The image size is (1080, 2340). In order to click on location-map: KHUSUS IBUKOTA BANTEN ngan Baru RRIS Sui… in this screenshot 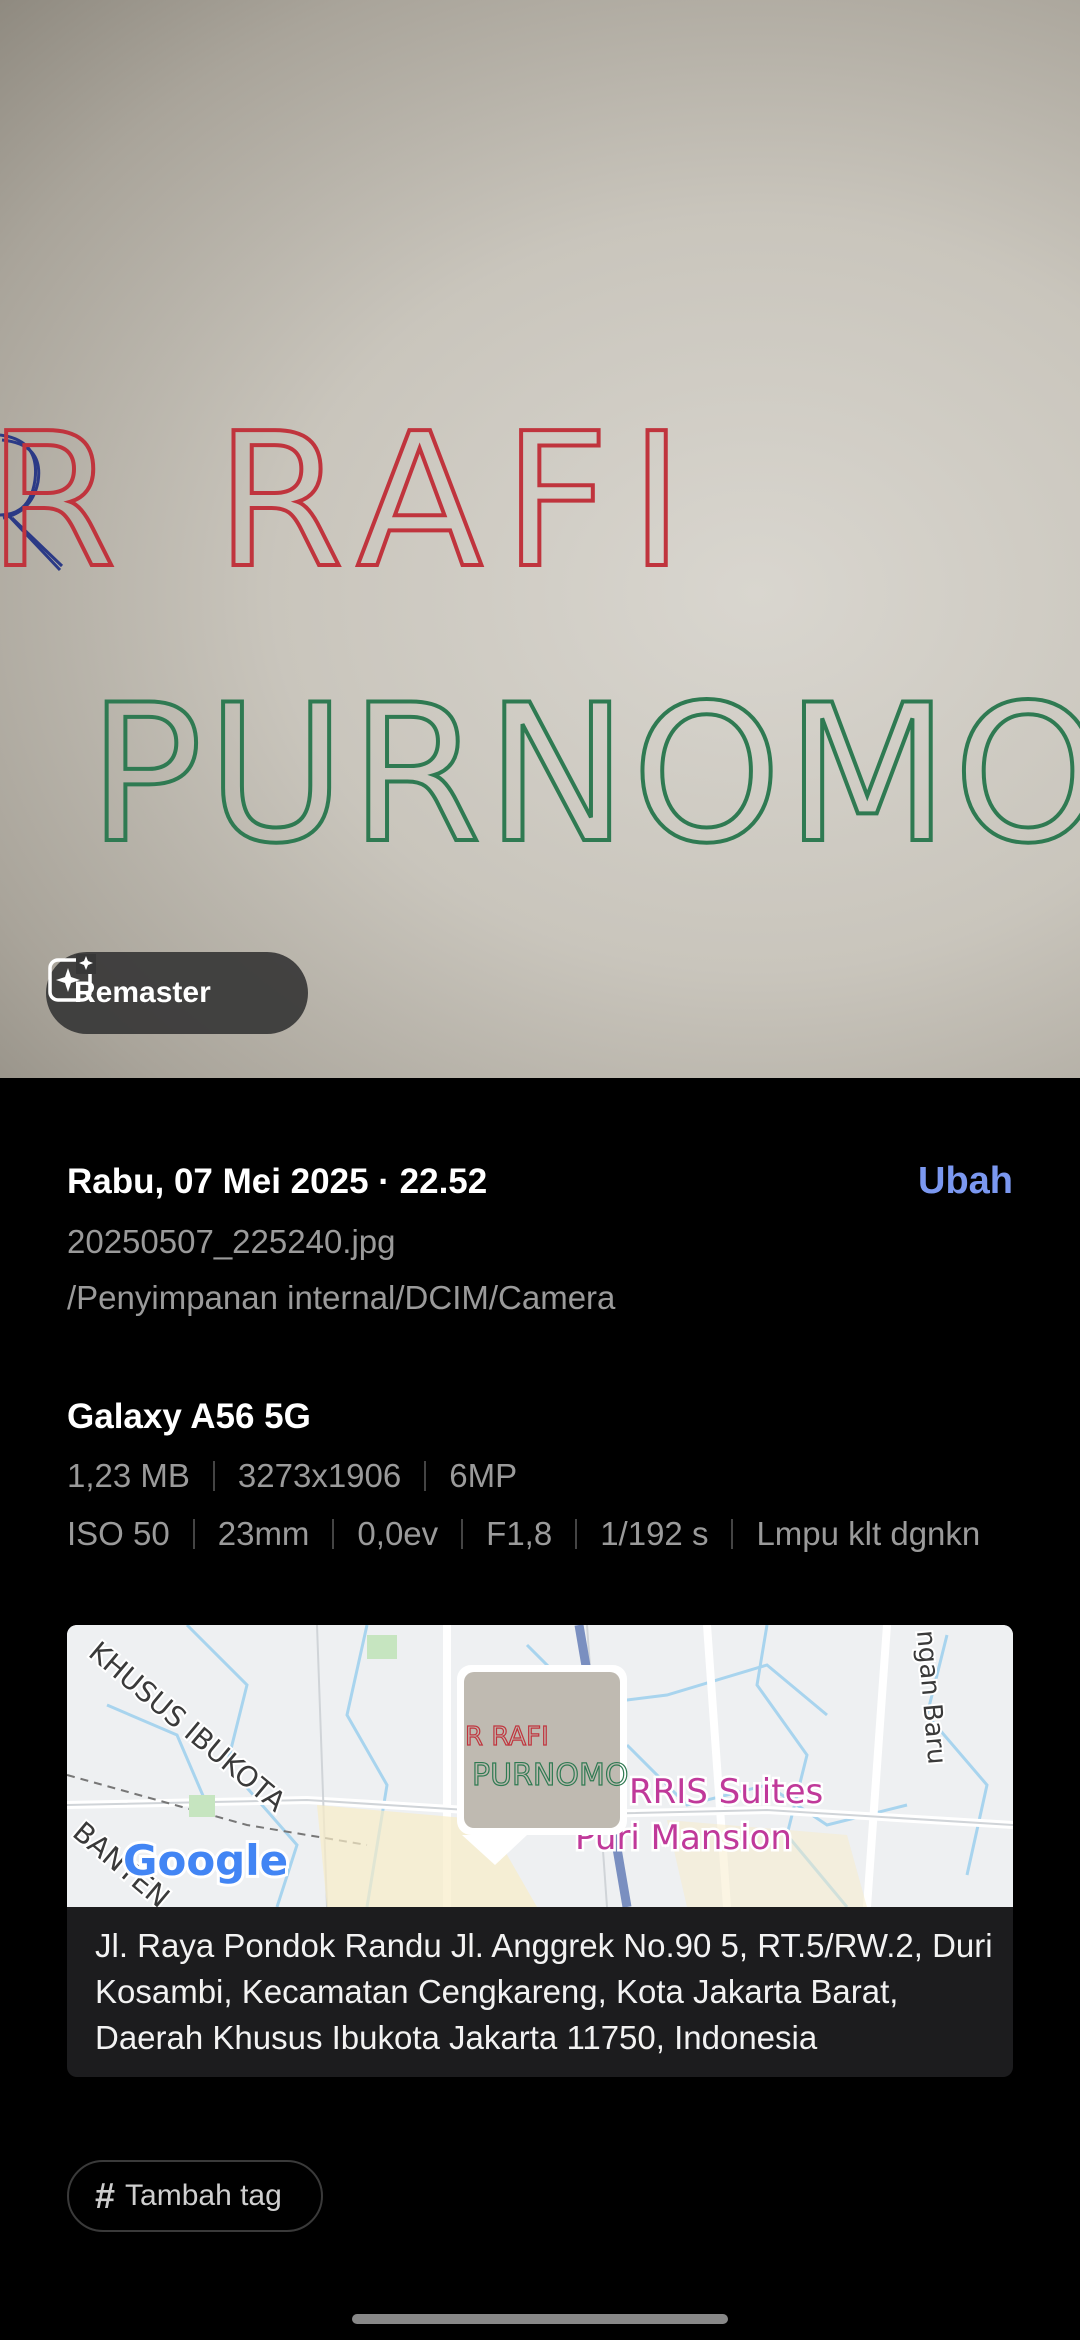, I will do `click(540, 1766)`.